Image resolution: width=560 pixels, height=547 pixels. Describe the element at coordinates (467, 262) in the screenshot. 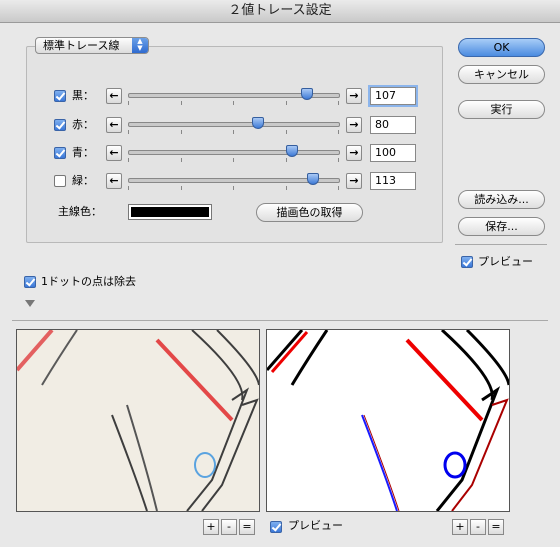

I see `preview-checkbox` at that location.